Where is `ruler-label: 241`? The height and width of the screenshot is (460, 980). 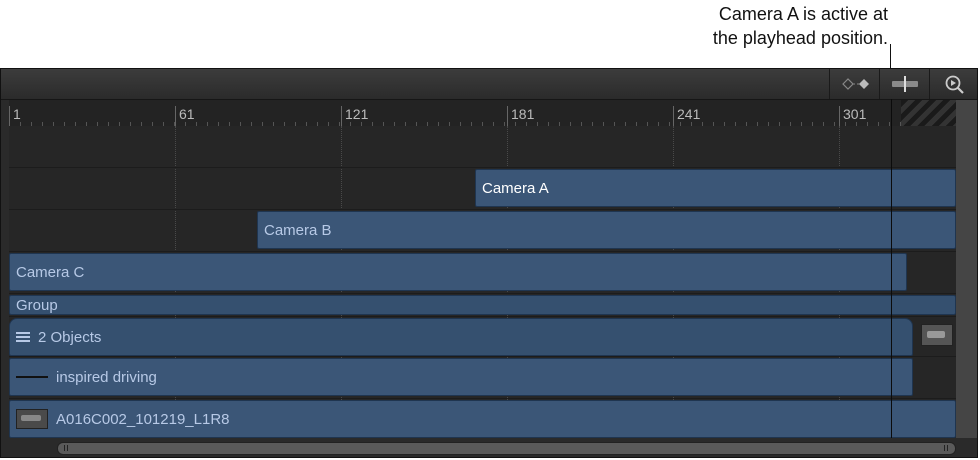
ruler-label: 241 is located at coordinates (689, 114).